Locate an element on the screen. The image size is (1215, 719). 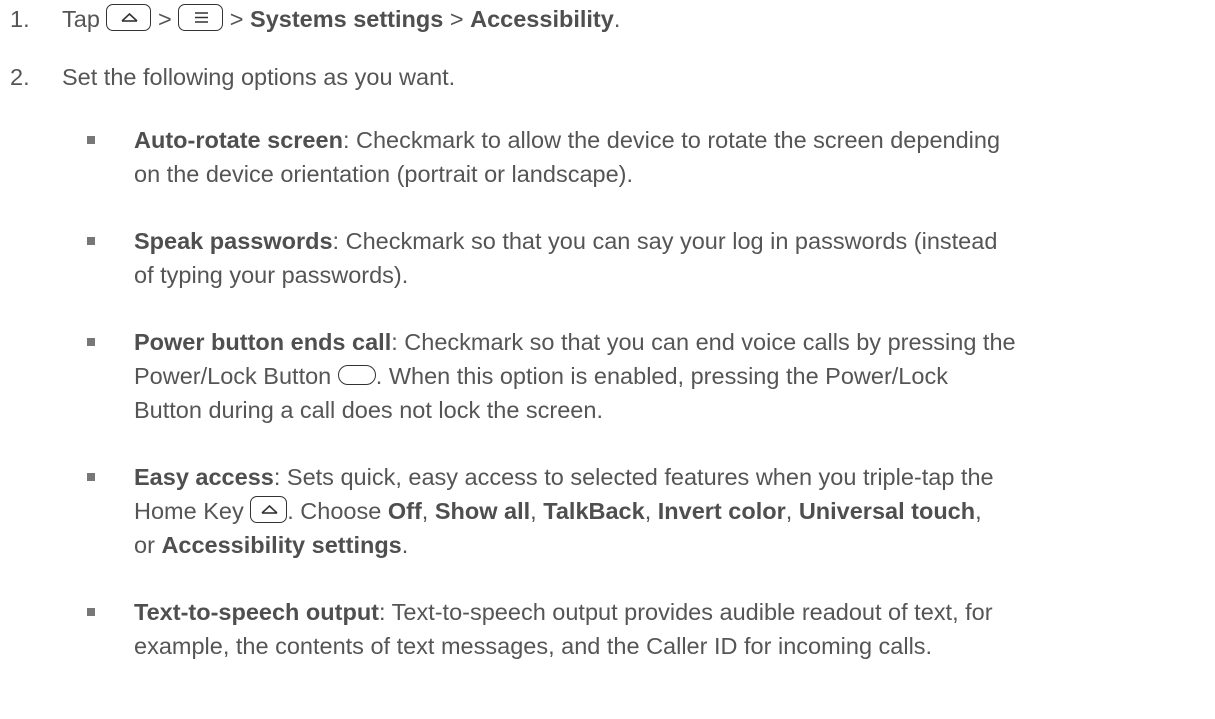
step-number: 1. is located at coordinates (20, 19).